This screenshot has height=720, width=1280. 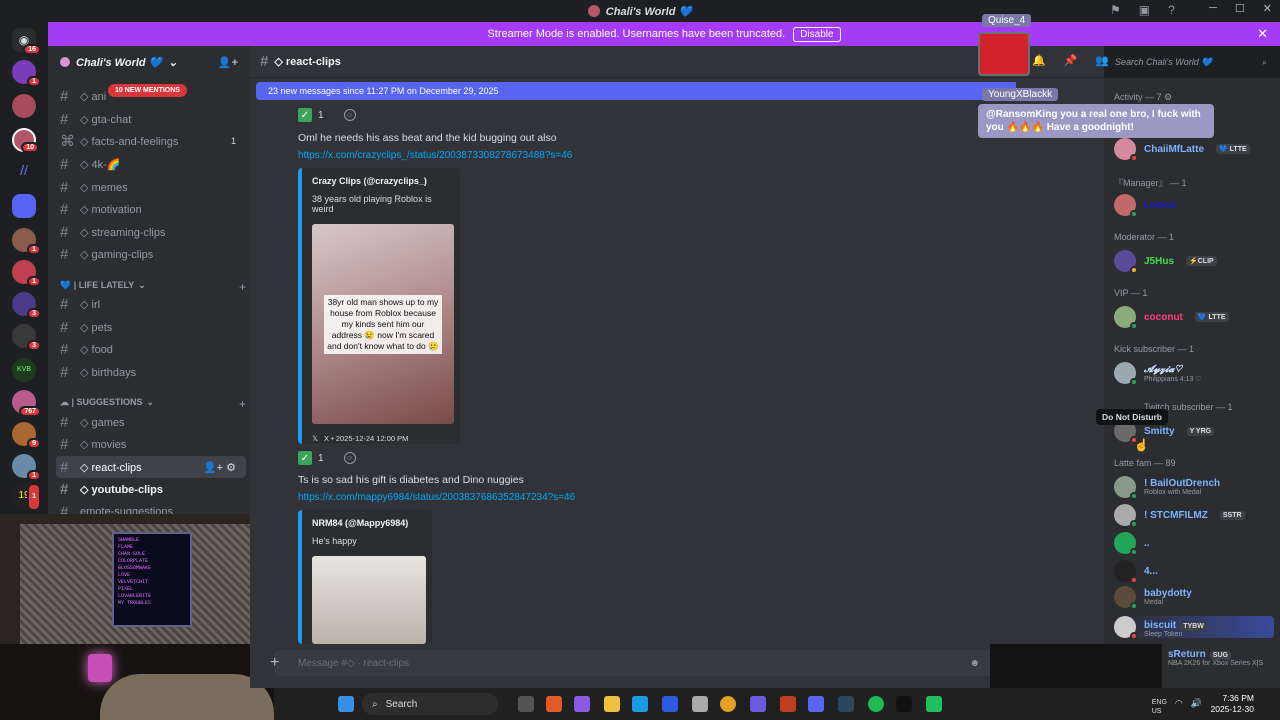 I want to click on member-item: ! STCMFILMZ SSTR, so click(x=1179, y=516).